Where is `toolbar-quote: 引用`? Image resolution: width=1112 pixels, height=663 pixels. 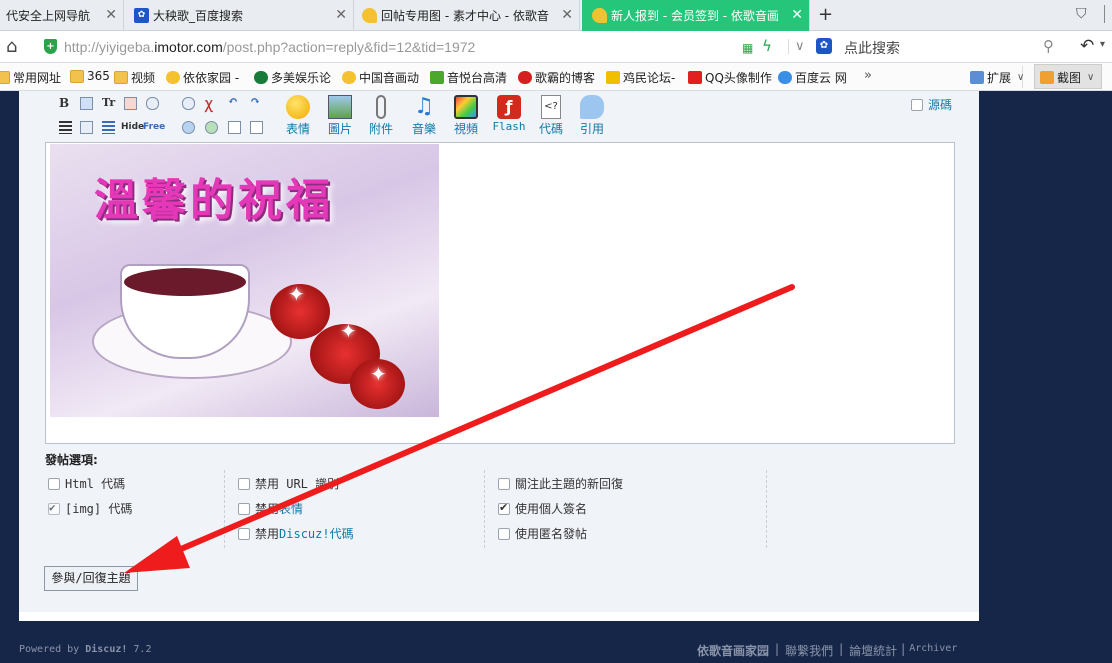
toolbar-quote: 引用 is located at coordinates (592, 116).